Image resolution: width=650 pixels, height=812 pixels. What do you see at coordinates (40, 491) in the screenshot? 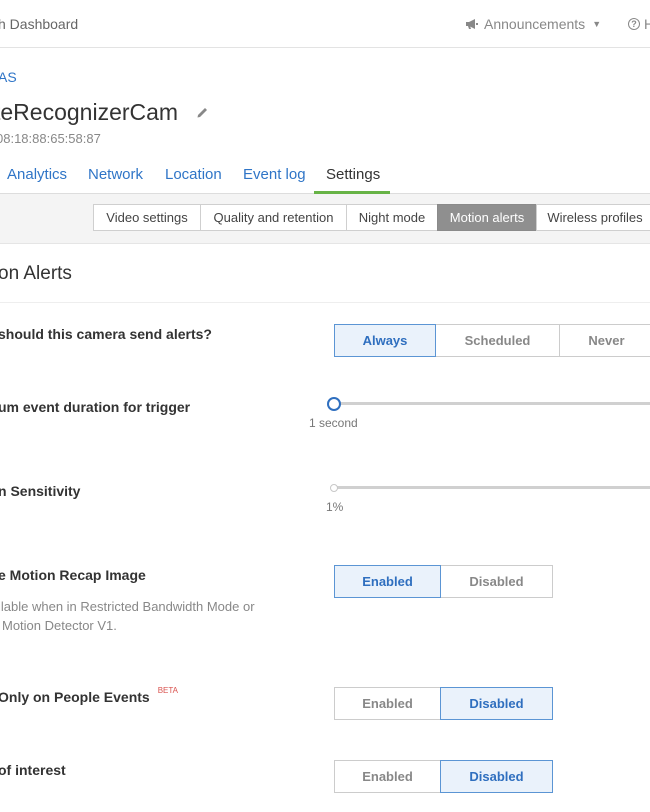
I see `sensitivity-label: n Sensitivity` at bounding box center [40, 491].